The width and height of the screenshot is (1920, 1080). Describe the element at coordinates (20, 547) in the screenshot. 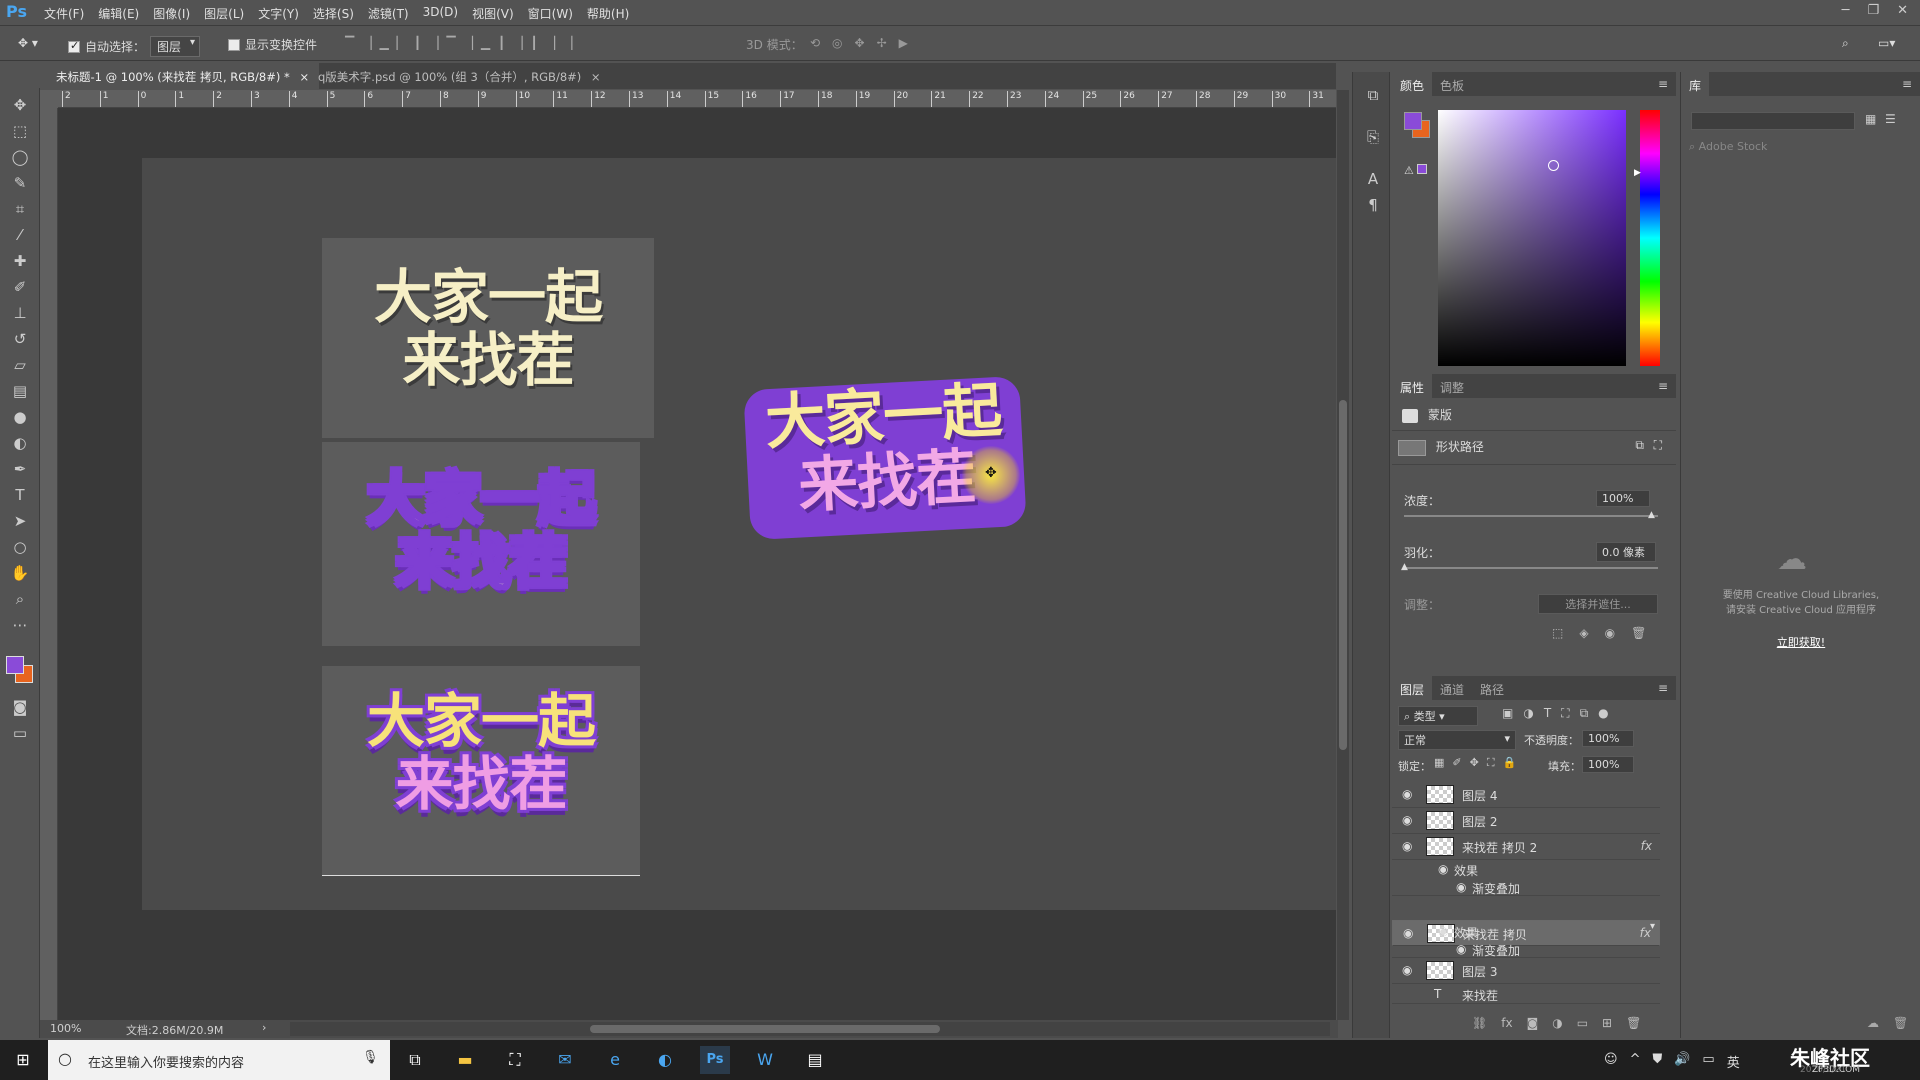

I see `ellipse-tool-icon: ○` at that location.